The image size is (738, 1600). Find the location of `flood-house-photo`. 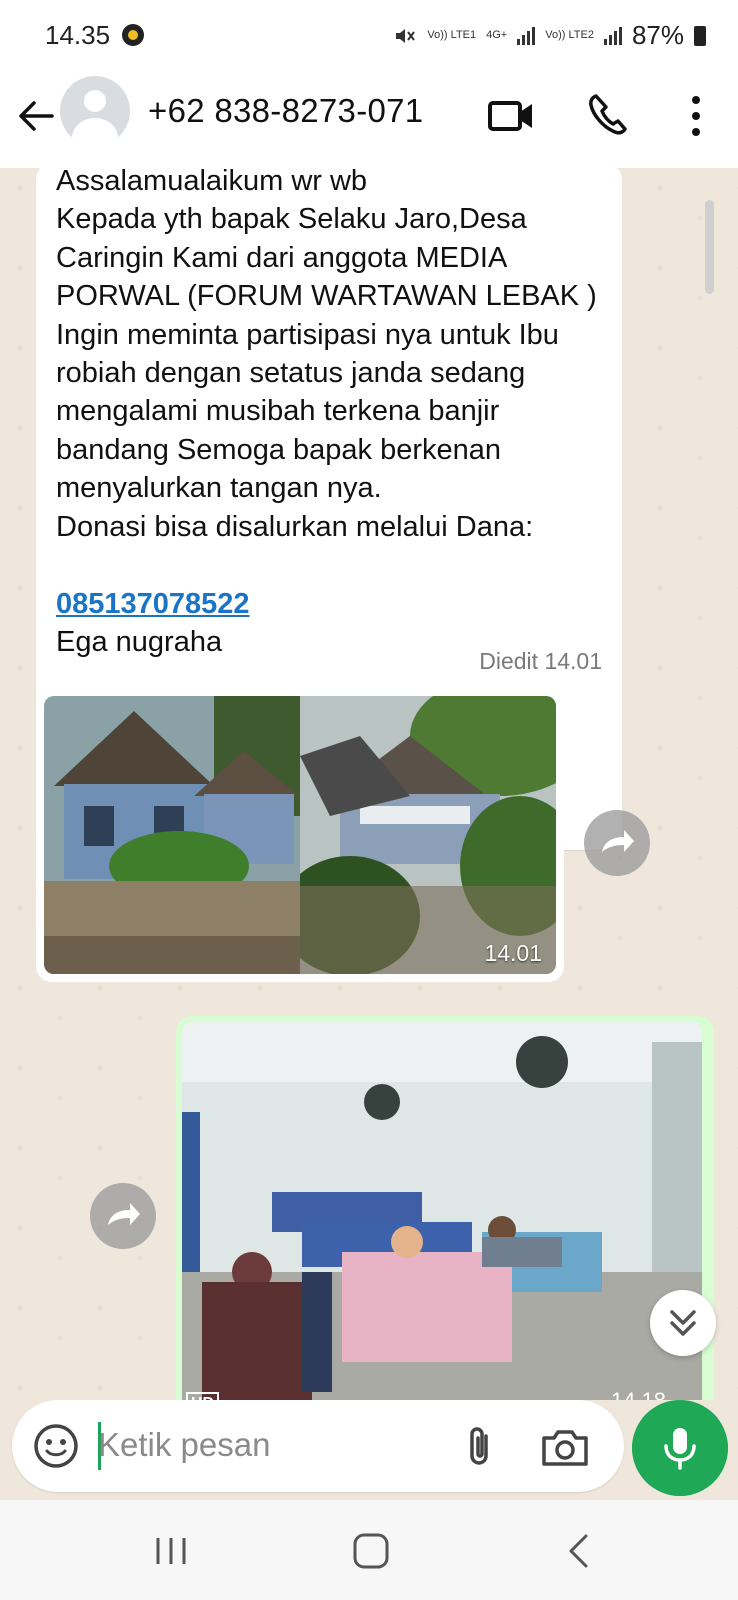

flood-house-photo is located at coordinates (172, 835).